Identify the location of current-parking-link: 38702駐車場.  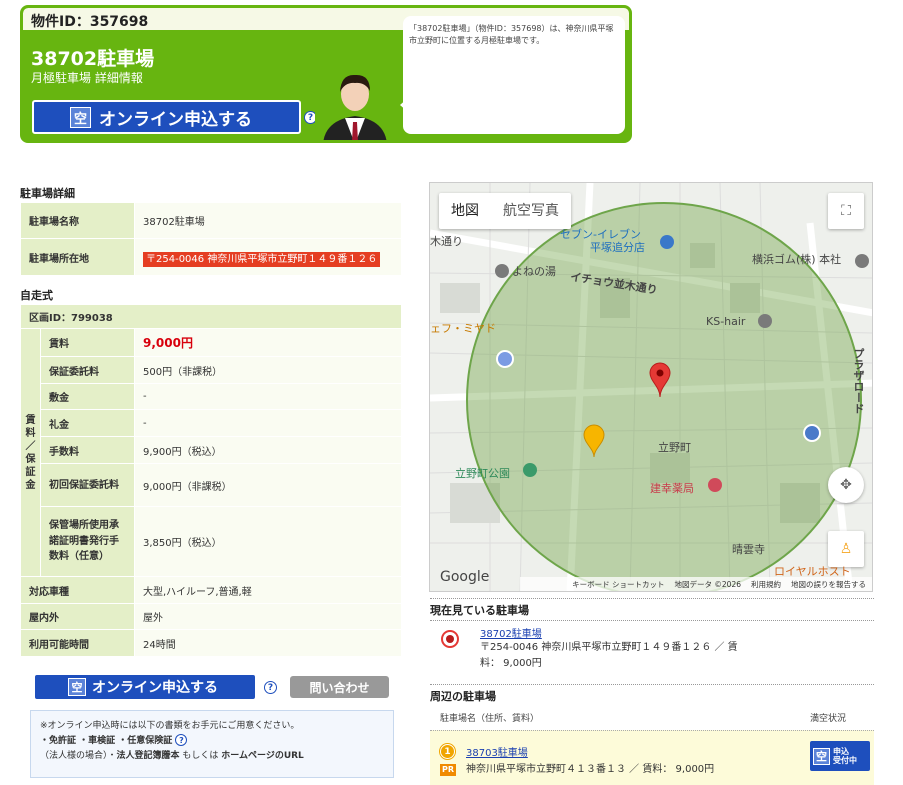
(511, 634).